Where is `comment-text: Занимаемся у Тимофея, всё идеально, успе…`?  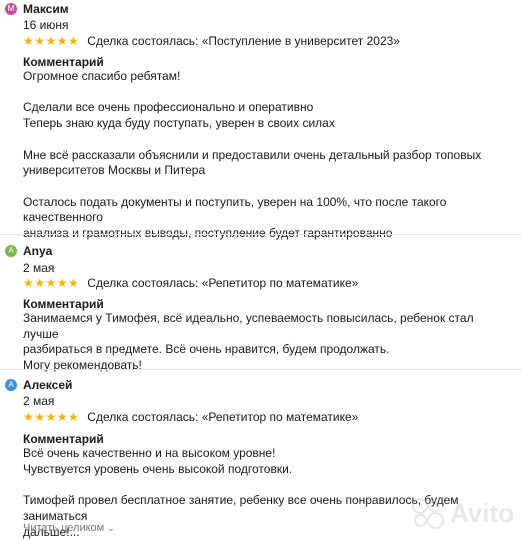 comment-text: Занимаемся у Тимофея, всё идеально, успе… is located at coordinates (248, 342).